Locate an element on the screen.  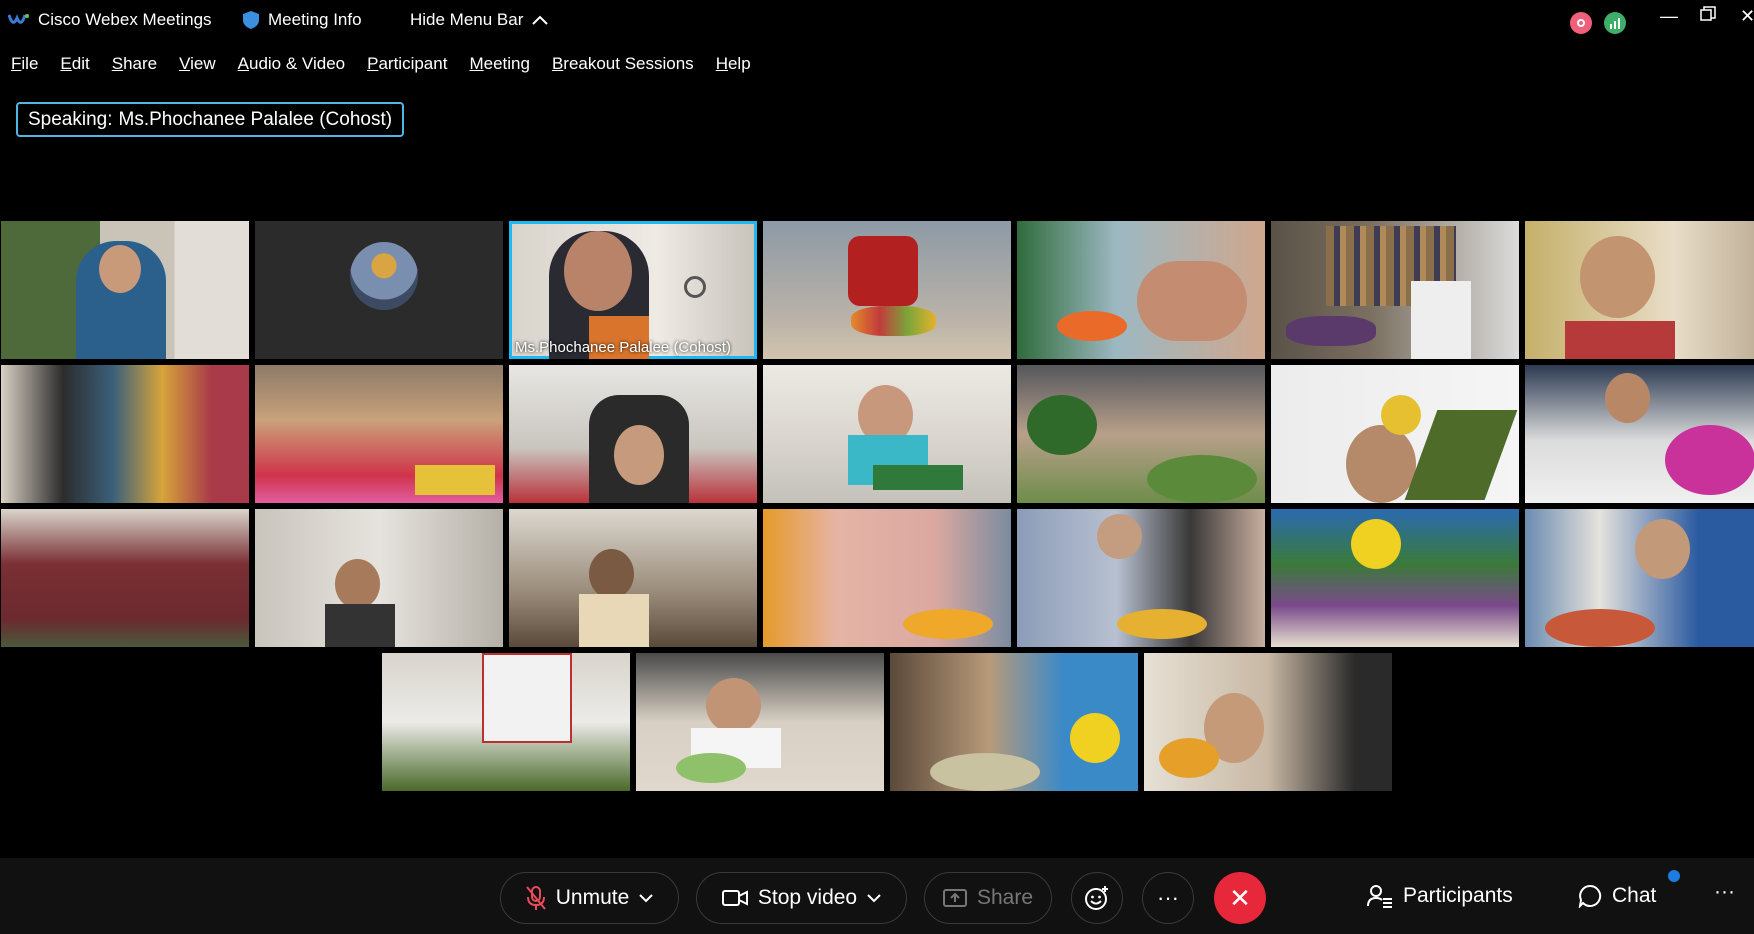
more-menu-button: ··· is located at coordinates (1724, 892).